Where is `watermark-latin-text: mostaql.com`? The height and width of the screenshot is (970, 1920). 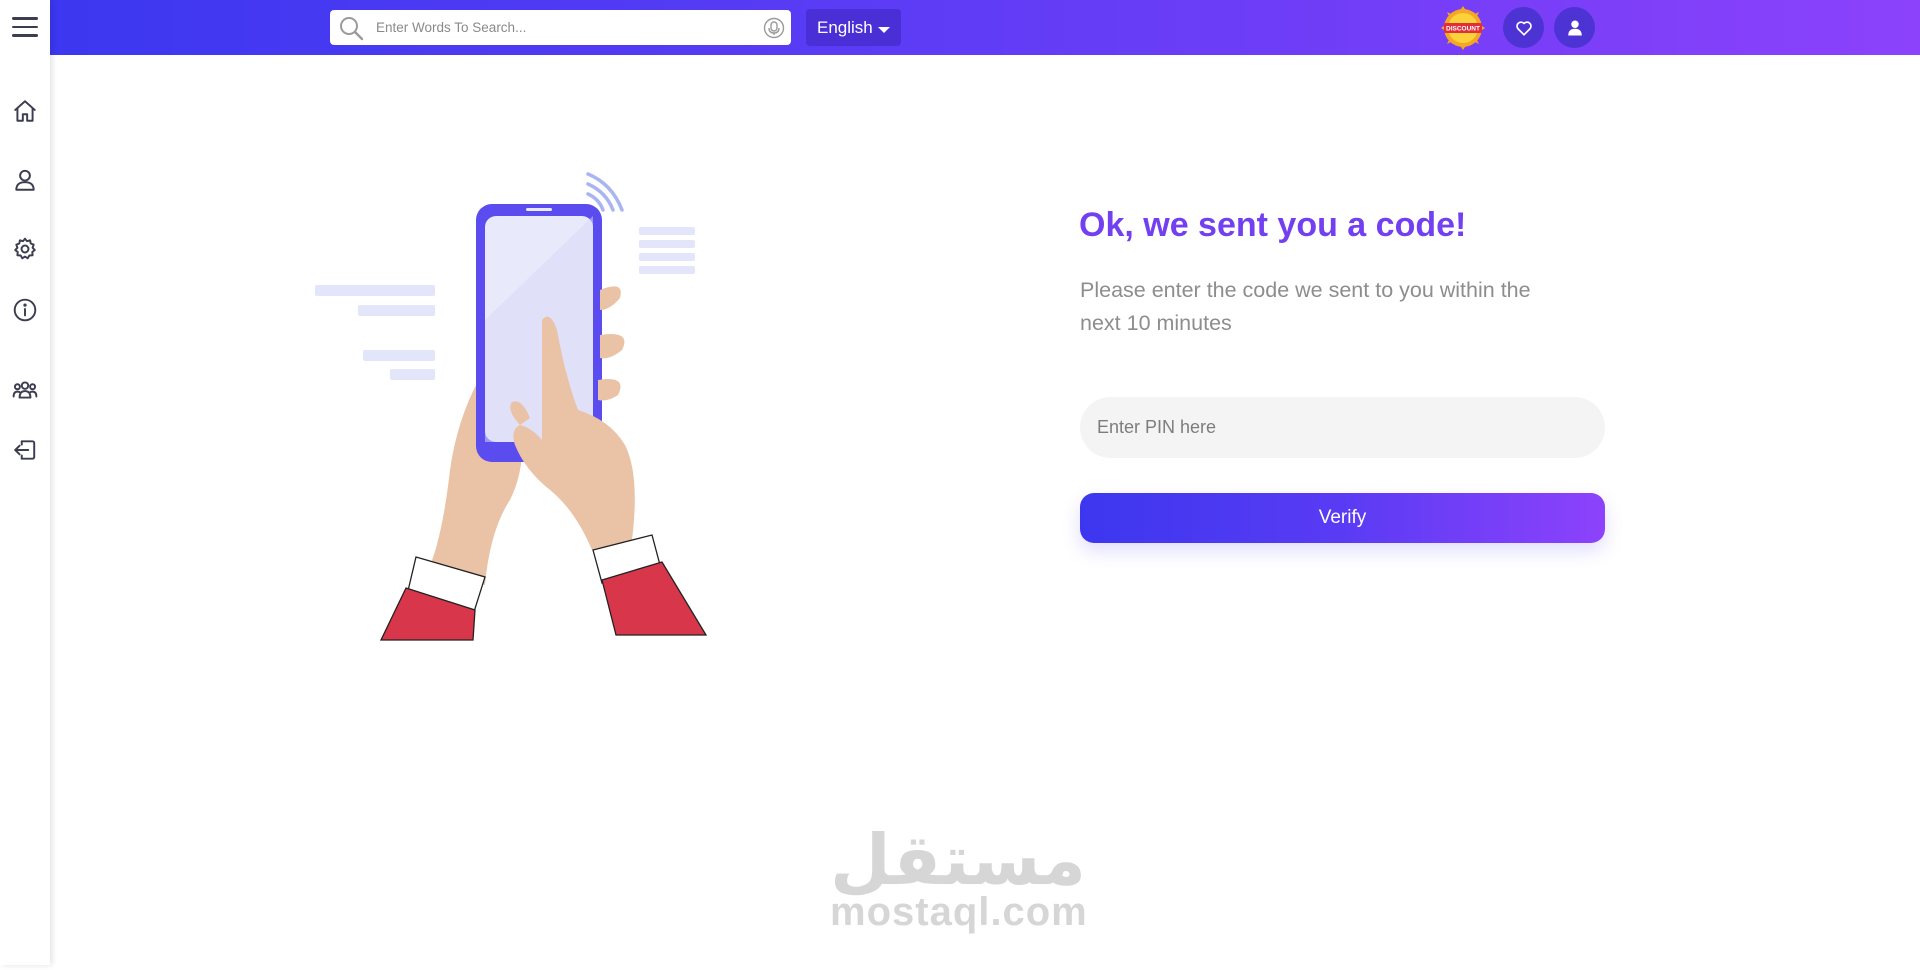 watermark-latin-text: mostaql.com is located at coordinates (959, 912).